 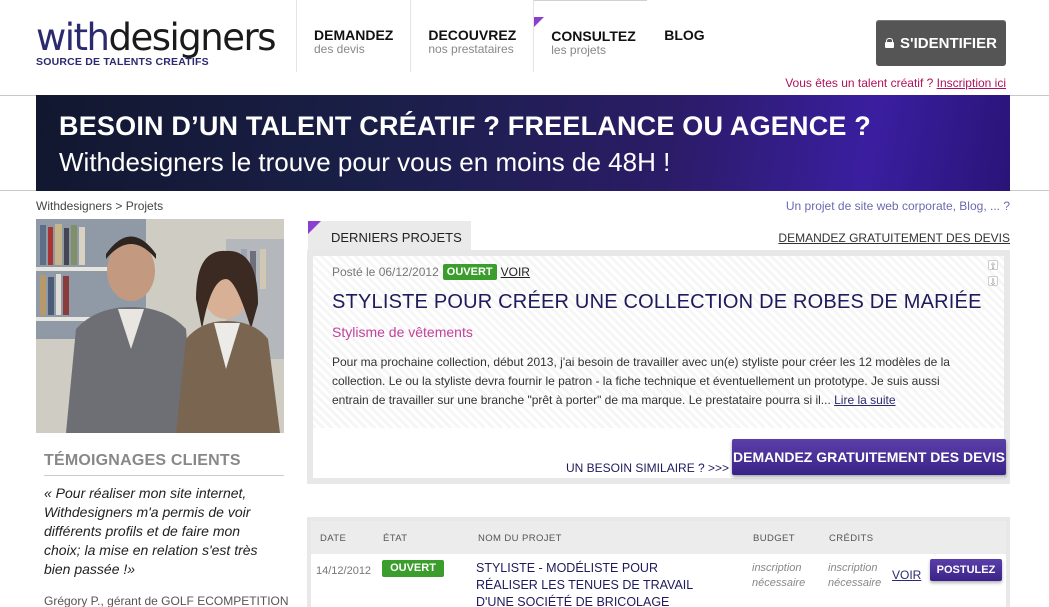 I want to click on tab-latest-projects: DERNIERS PROJETS, so click(x=389, y=236).